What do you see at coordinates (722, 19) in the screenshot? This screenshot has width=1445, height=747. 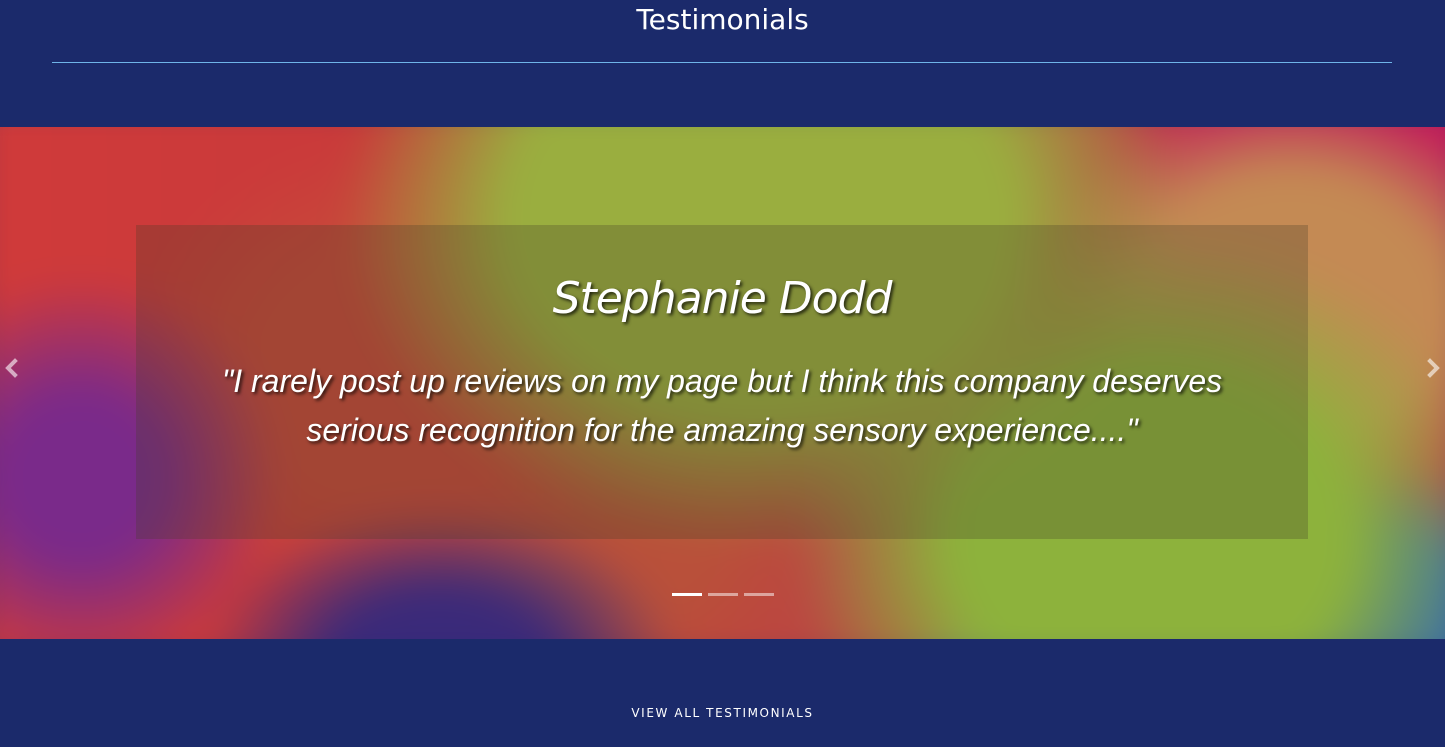 I see `section-title: Testimonials` at bounding box center [722, 19].